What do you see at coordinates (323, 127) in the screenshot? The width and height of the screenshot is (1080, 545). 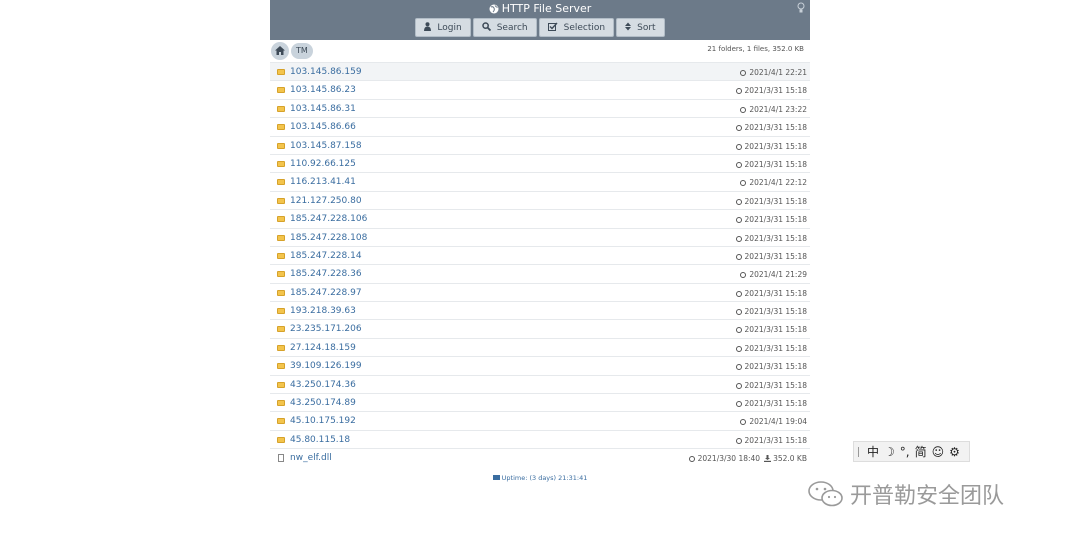 I see `folder-name-link: 103.145.86.66` at bounding box center [323, 127].